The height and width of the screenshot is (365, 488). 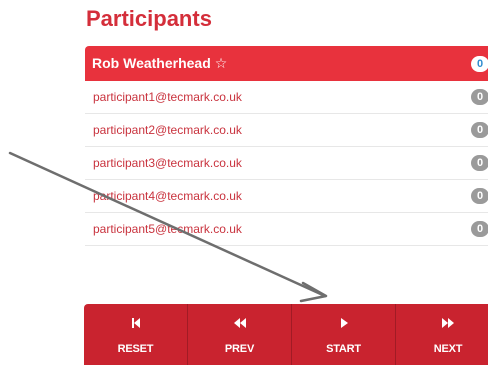 What do you see at coordinates (286, 97) in the screenshot?
I see `participant-row: participant1@tecmark.co.uk 0` at bounding box center [286, 97].